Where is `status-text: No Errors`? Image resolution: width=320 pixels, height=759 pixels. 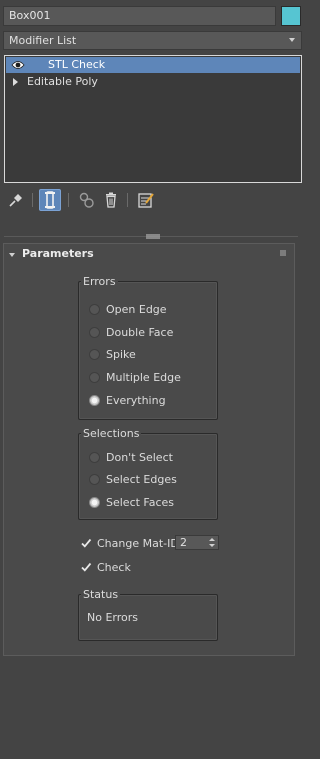
status-text: No Errors is located at coordinates (112, 617).